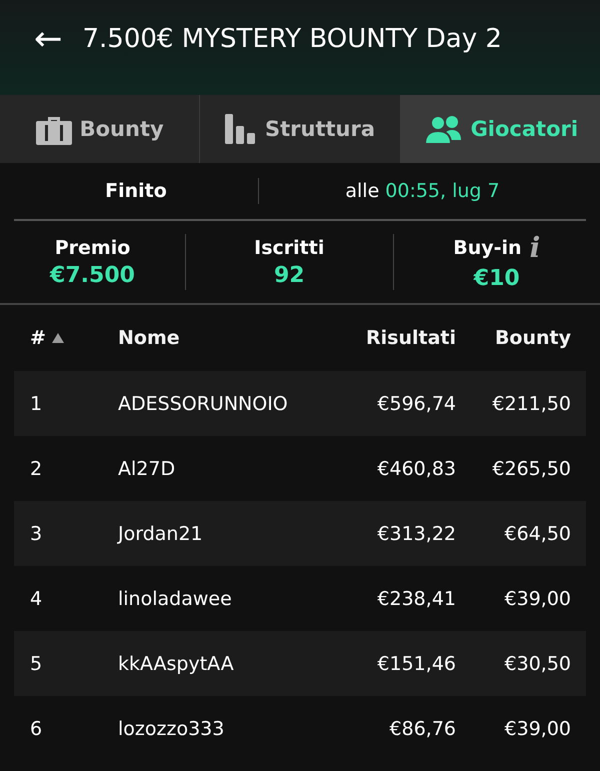 Image resolution: width=600 pixels, height=771 pixels. Describe the element at coordinates (136, 191) in the screenshot. I see `status-text: Finito` at that location.